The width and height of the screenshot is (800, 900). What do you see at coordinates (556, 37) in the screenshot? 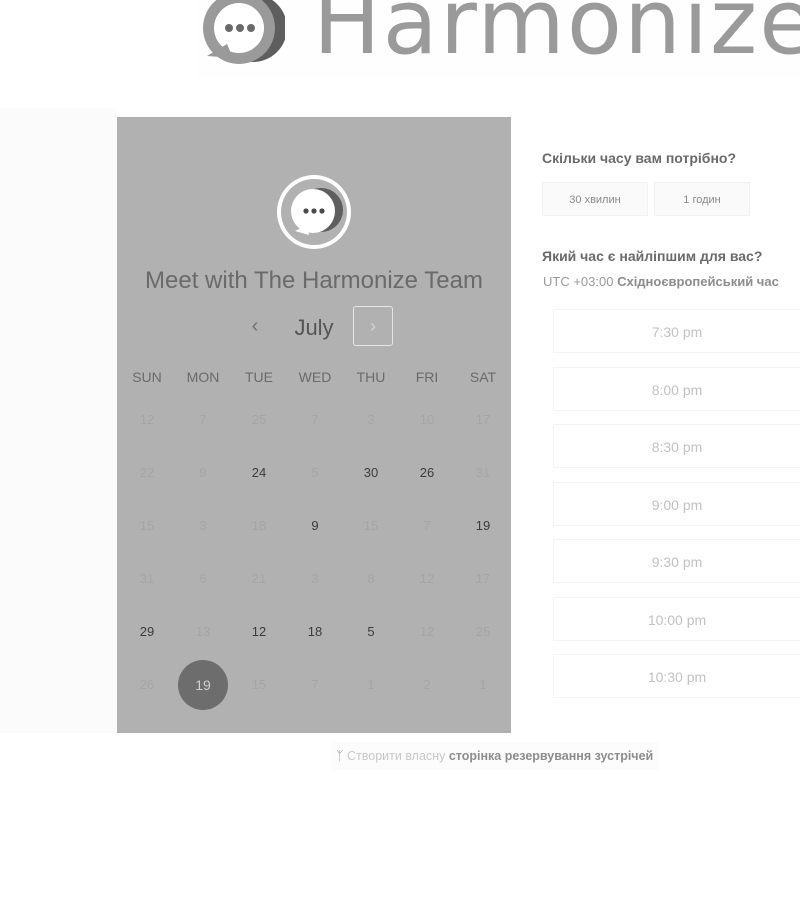
I see `brand-name: Harmonize` at bounding box center [556, 37].